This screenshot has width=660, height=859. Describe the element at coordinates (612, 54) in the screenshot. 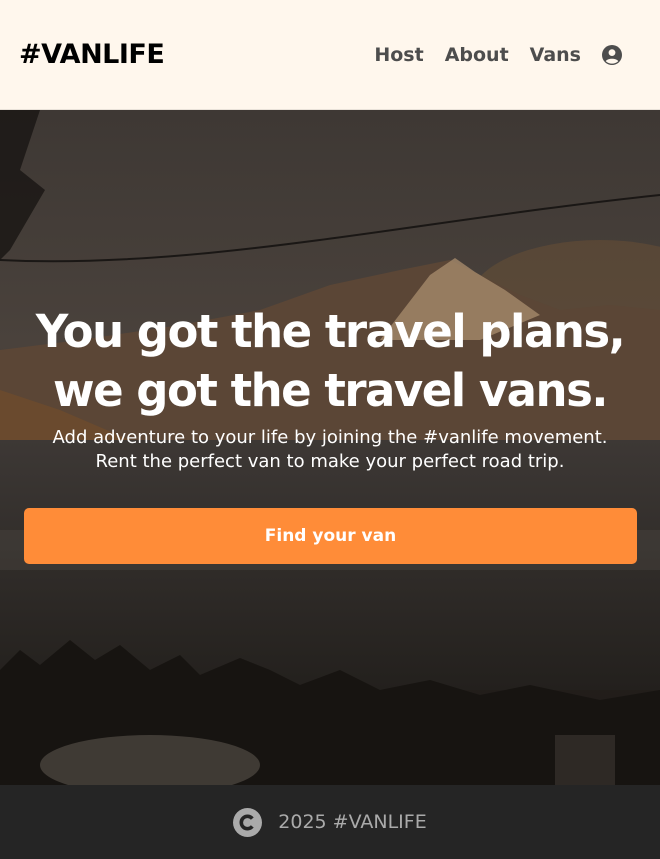

I see `user-circle-icon` at that location.